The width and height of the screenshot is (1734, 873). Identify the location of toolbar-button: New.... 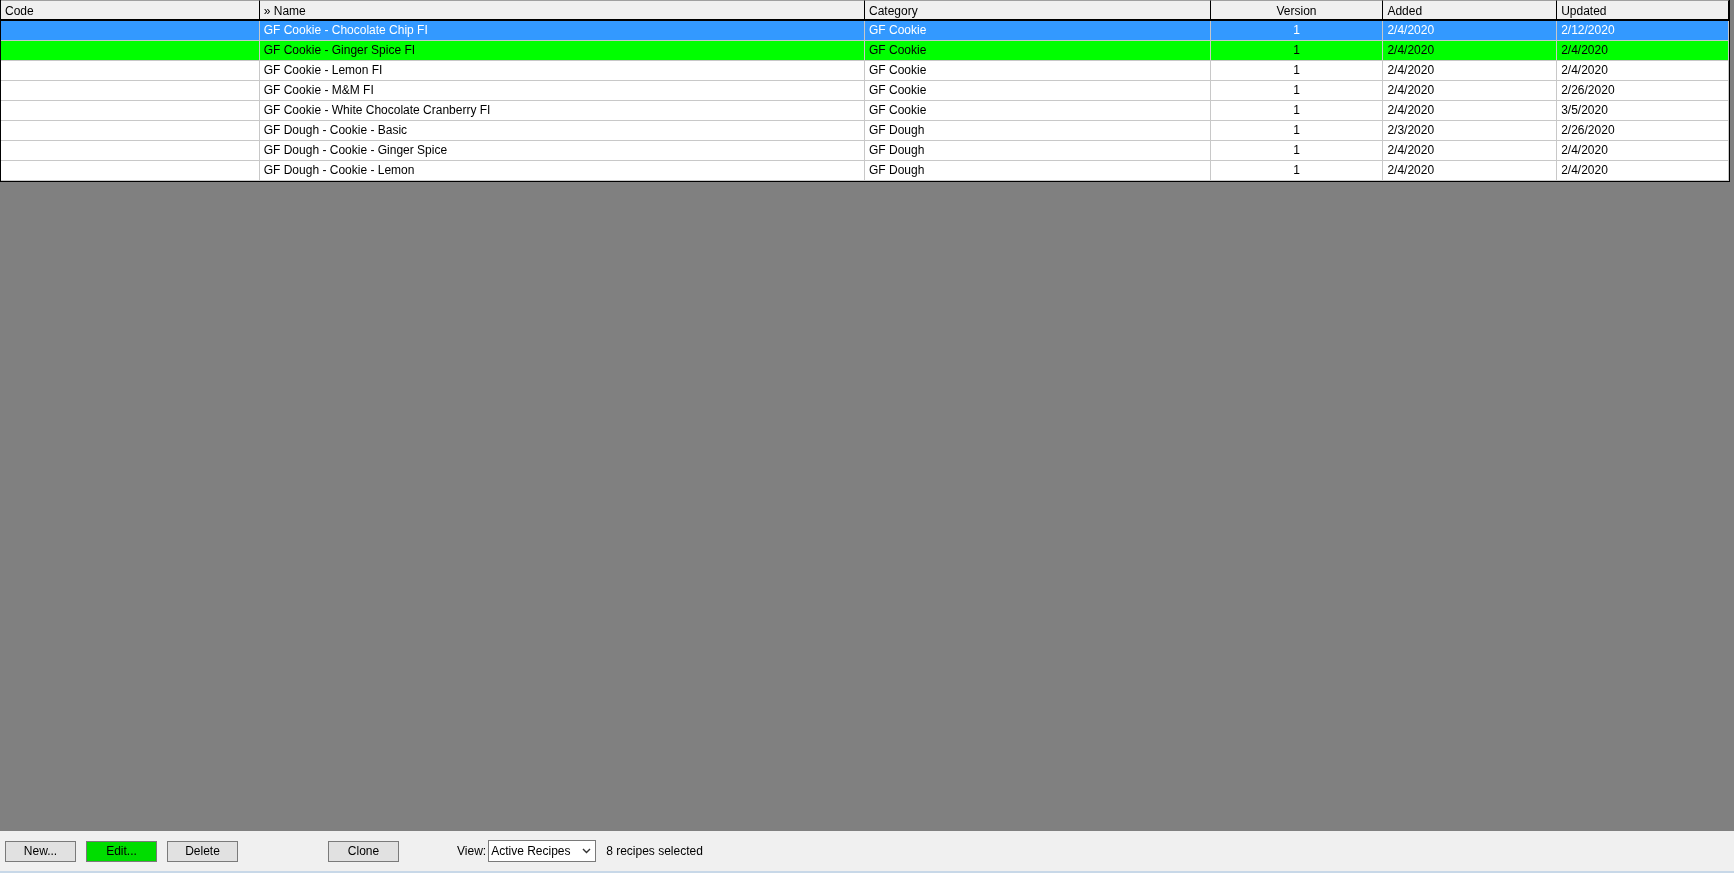
(40, 851).